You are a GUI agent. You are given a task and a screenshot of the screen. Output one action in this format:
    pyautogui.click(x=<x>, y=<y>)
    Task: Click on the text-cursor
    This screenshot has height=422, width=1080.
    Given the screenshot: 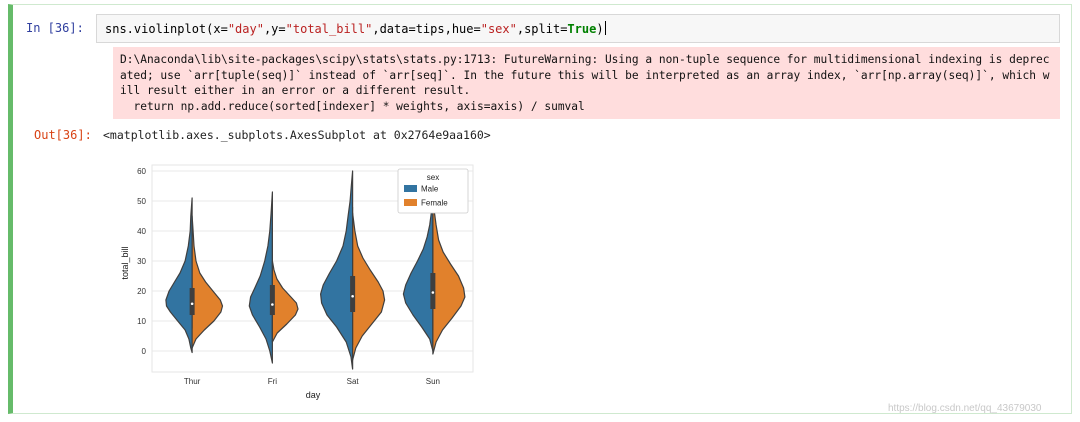 What is the action you would take?
    pyautogui.click(x=605, y=28)
    